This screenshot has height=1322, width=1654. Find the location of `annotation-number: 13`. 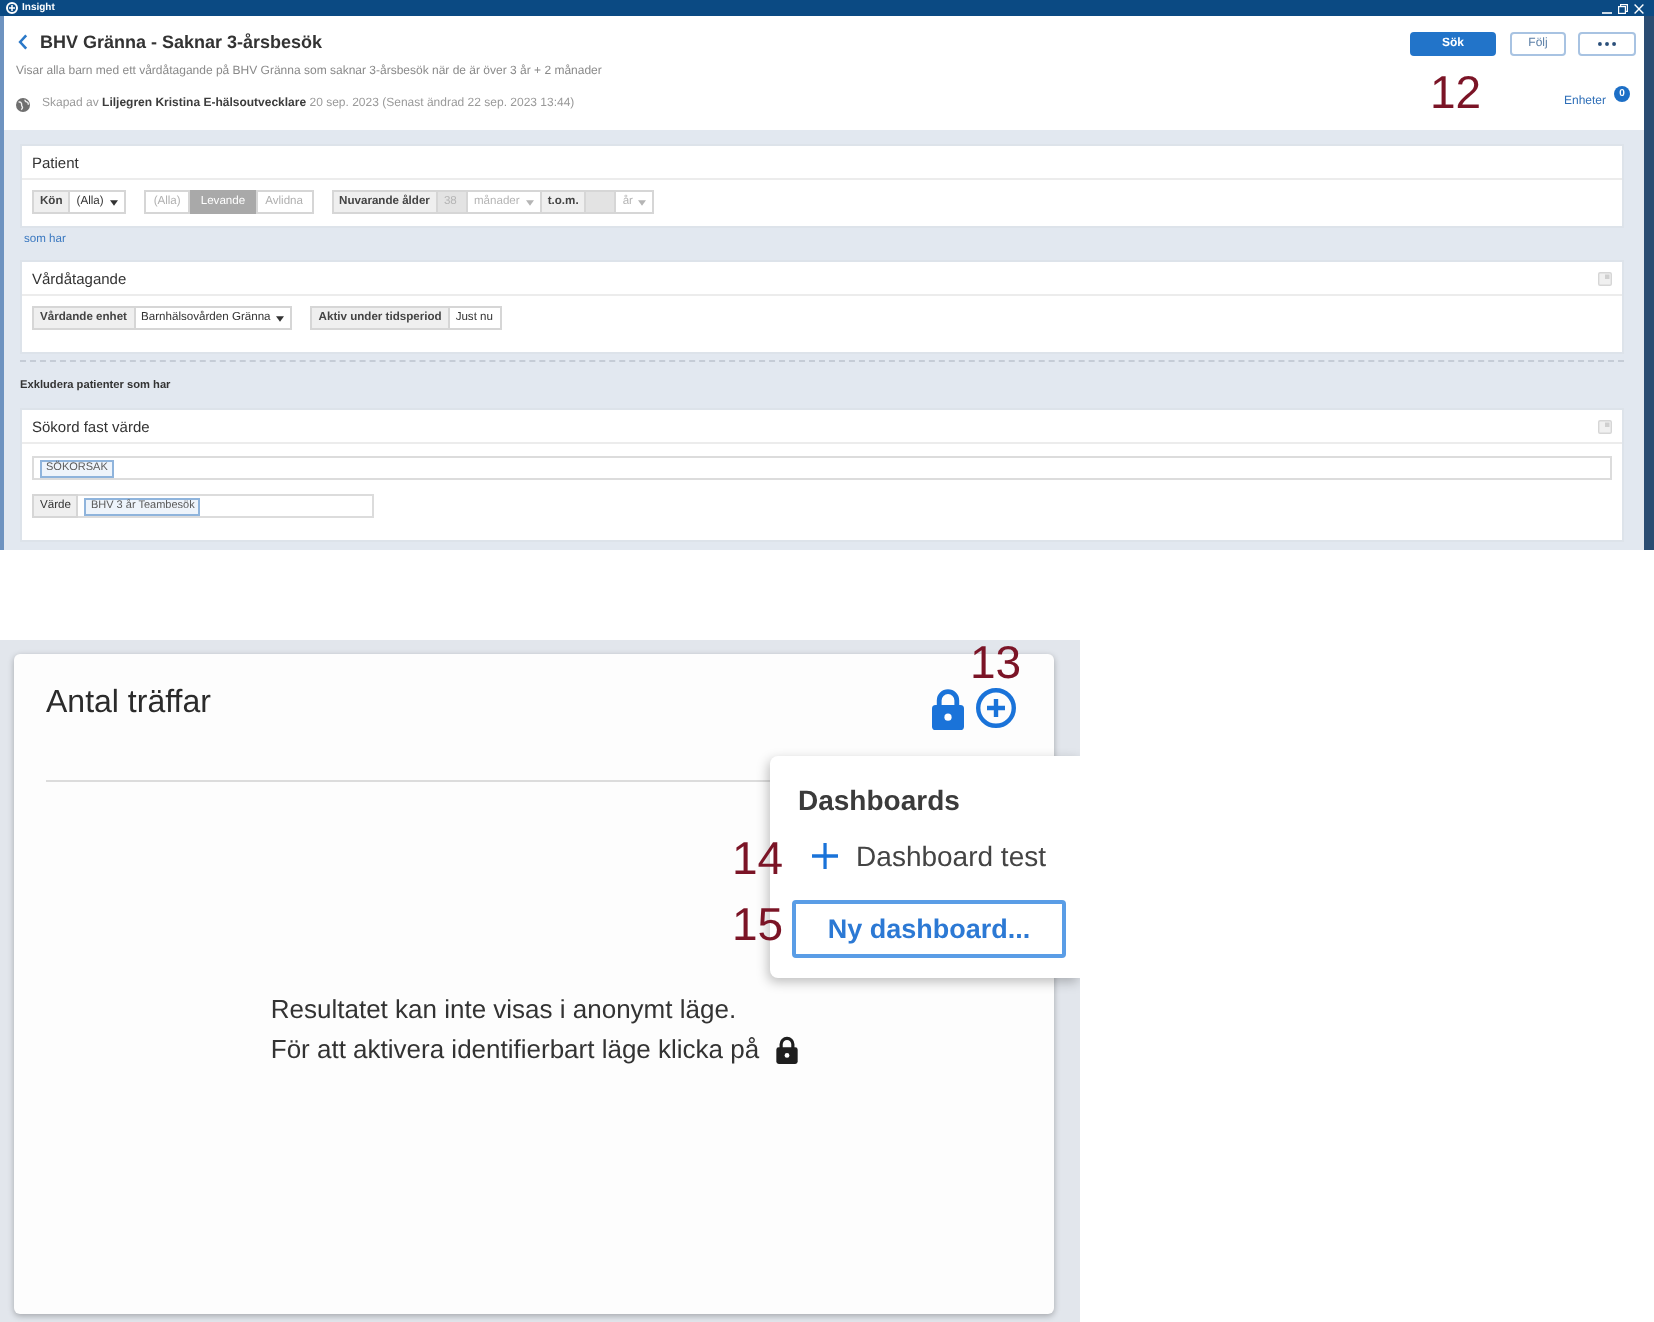

annotation-number: 13 is located at coordinates (996, 663).